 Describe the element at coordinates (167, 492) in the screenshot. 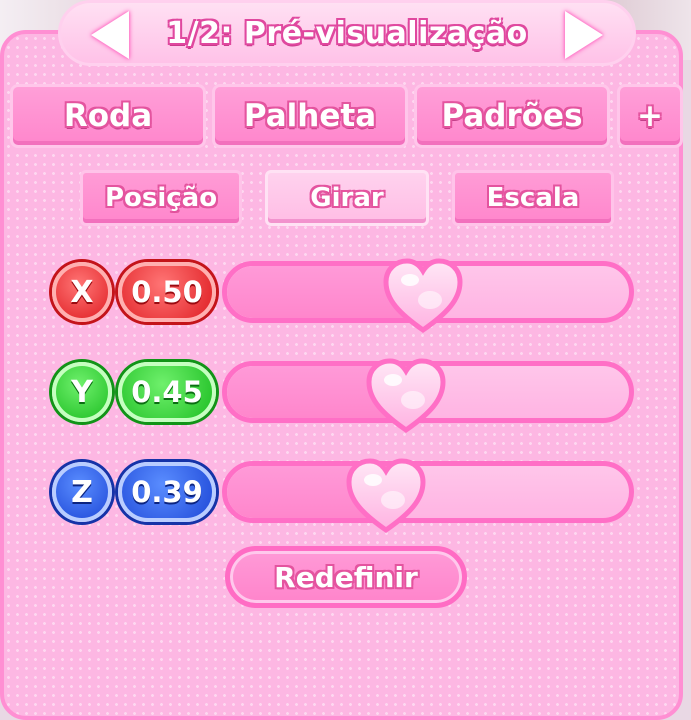

I see `z-value-badge: 0.39` at that location.